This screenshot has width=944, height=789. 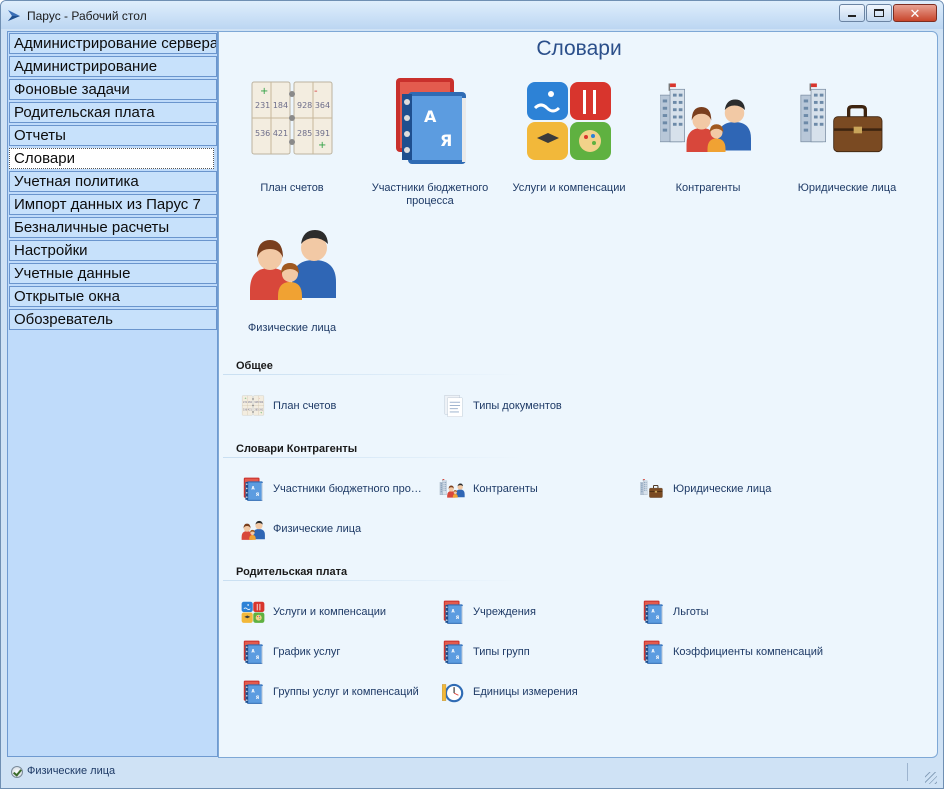 What do you see at coordinates (113, 227) in the screenshot?
I see `sidebar-item-cashless: Безналичные расчеты` at bounding box center [113, 227].